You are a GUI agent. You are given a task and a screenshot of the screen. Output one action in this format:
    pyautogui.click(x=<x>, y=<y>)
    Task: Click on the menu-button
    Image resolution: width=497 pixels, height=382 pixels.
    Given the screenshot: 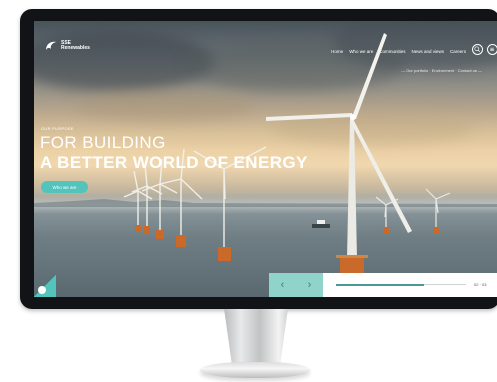 What is the action you would take?
    pyautogui.click(x=492, y=49)
    